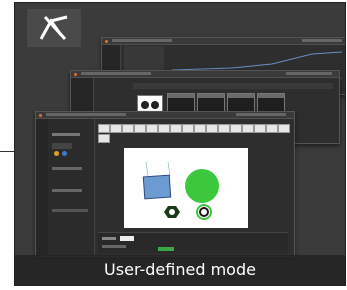 Image resolution: width=347 pixels, height=290 pixels. What do you see at coordinates (54, 28) in the screenshot?
I see `px-logo-icon` at bounding box center [54, 28].